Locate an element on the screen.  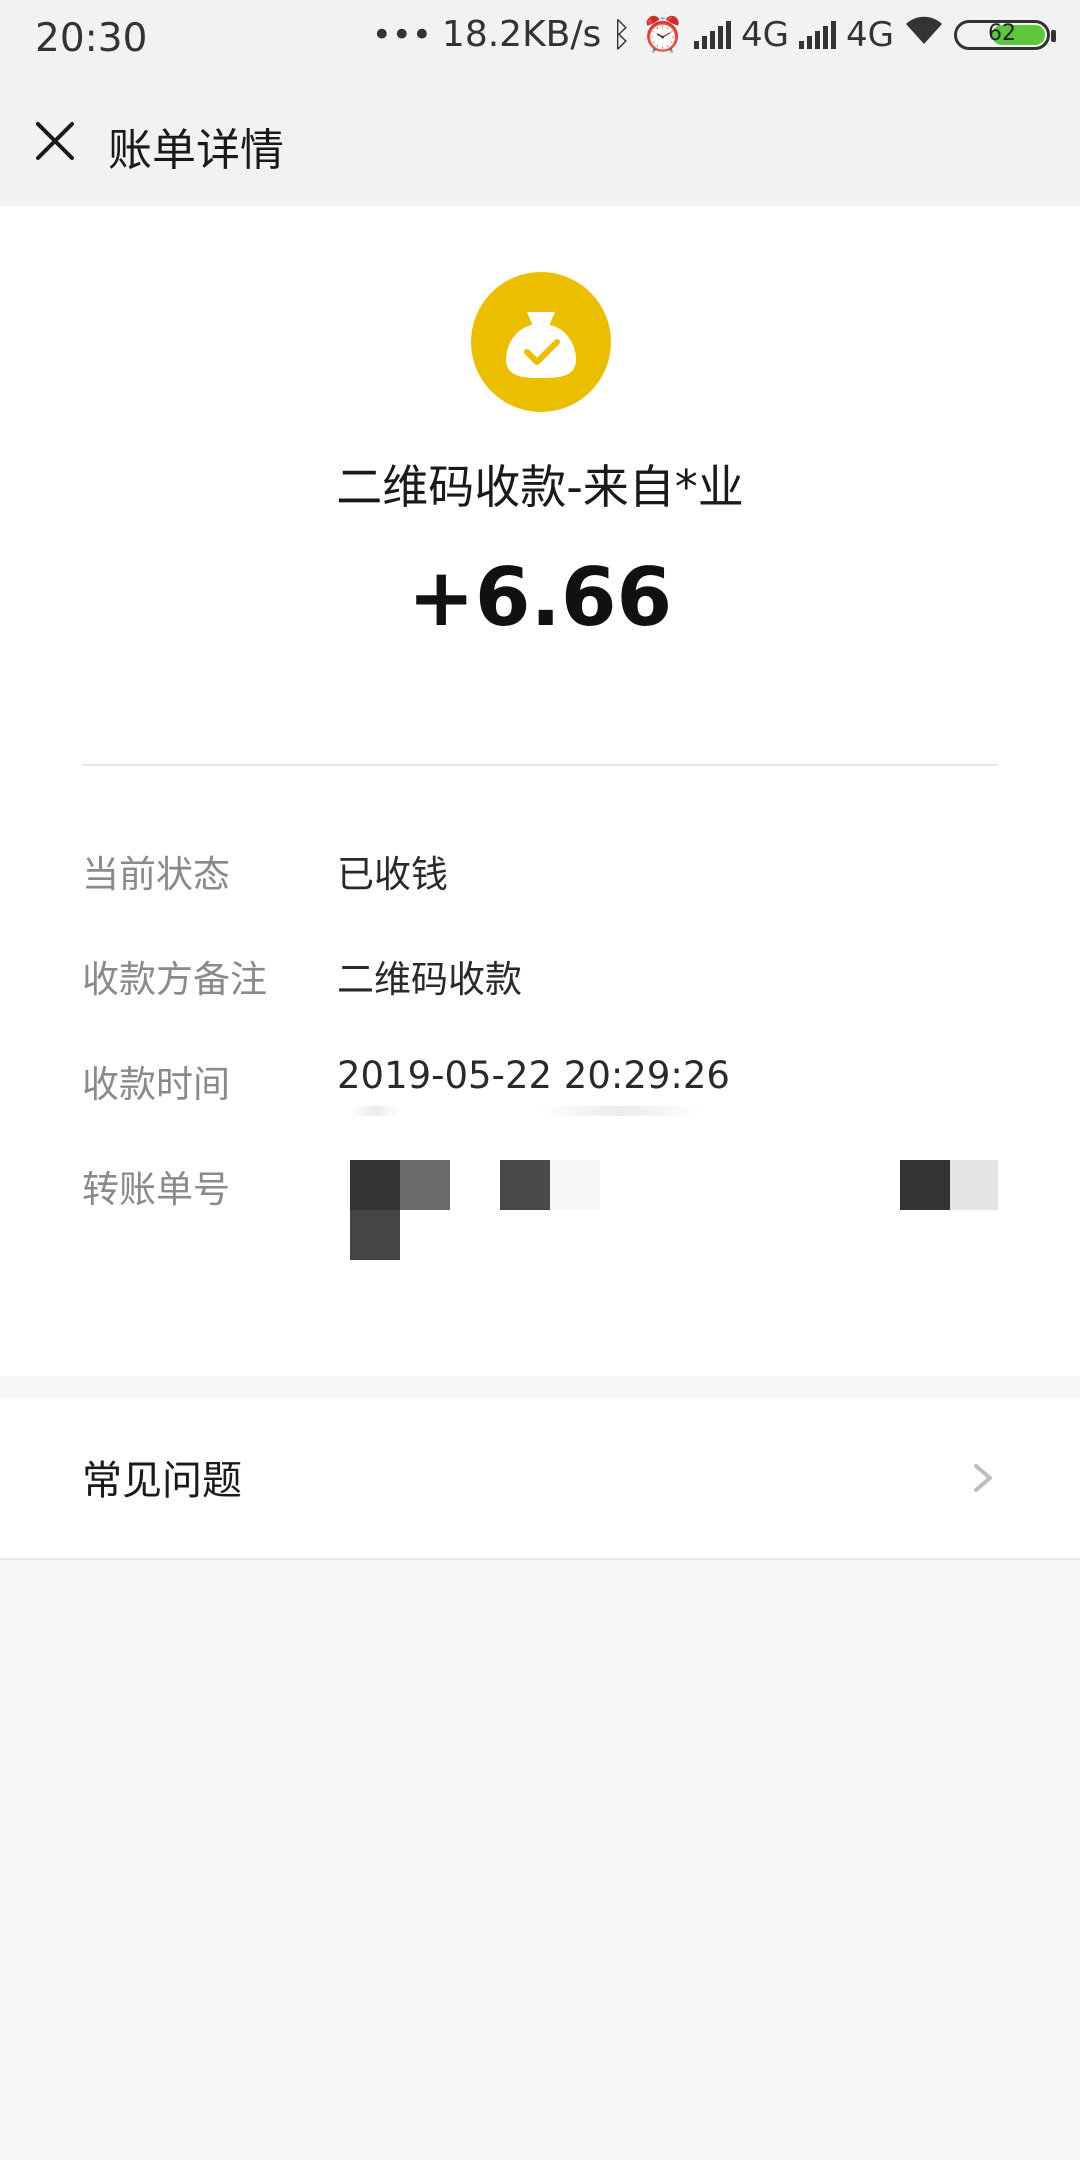
close-button is located at coordinates (55, 141).